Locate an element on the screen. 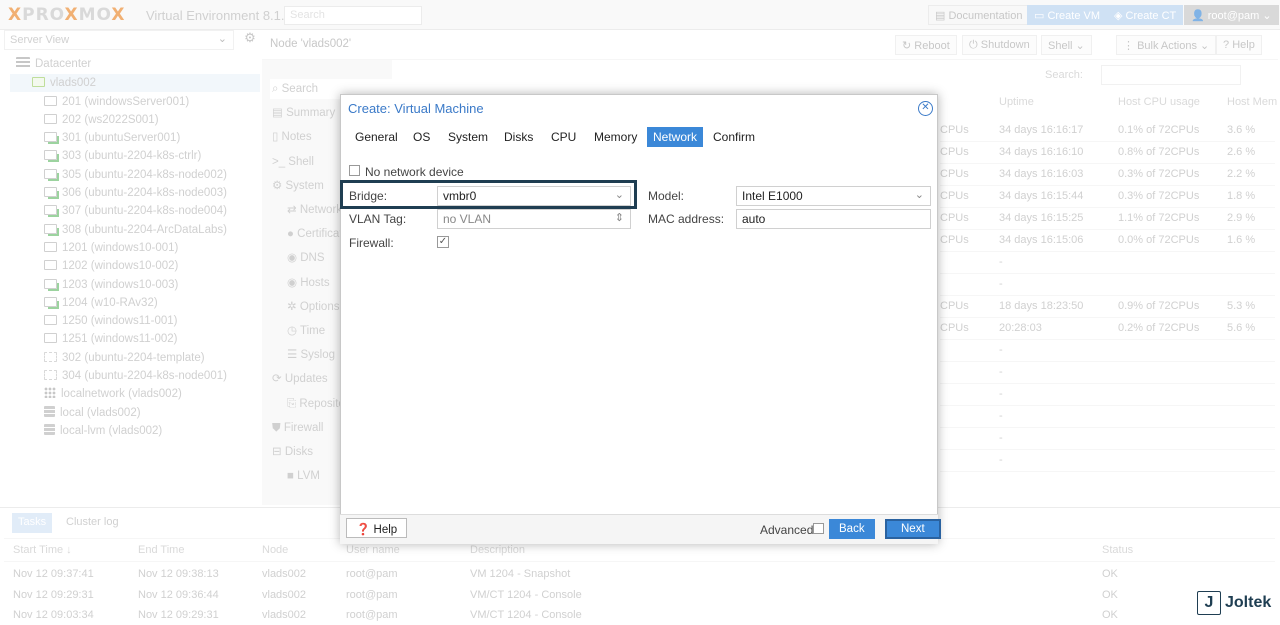 The image size is (1280, 625). vlan-tag-label: VLAN Tag: is located at coordinates (378, 219).